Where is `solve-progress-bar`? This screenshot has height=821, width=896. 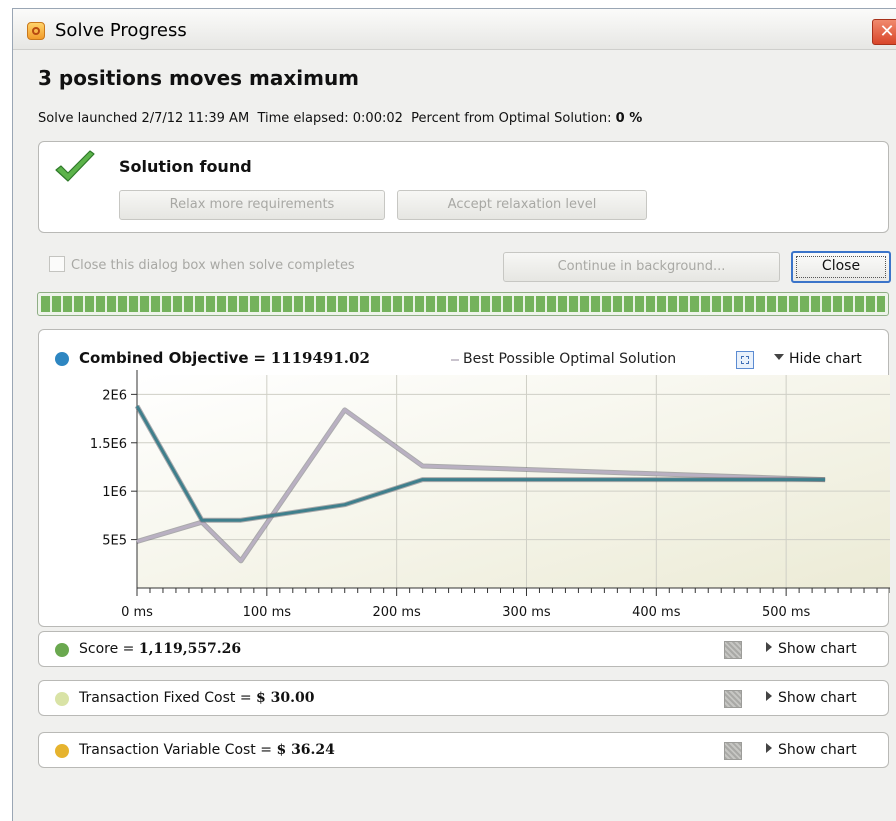 solve-progress-bar is located at coordinates (463, 304).